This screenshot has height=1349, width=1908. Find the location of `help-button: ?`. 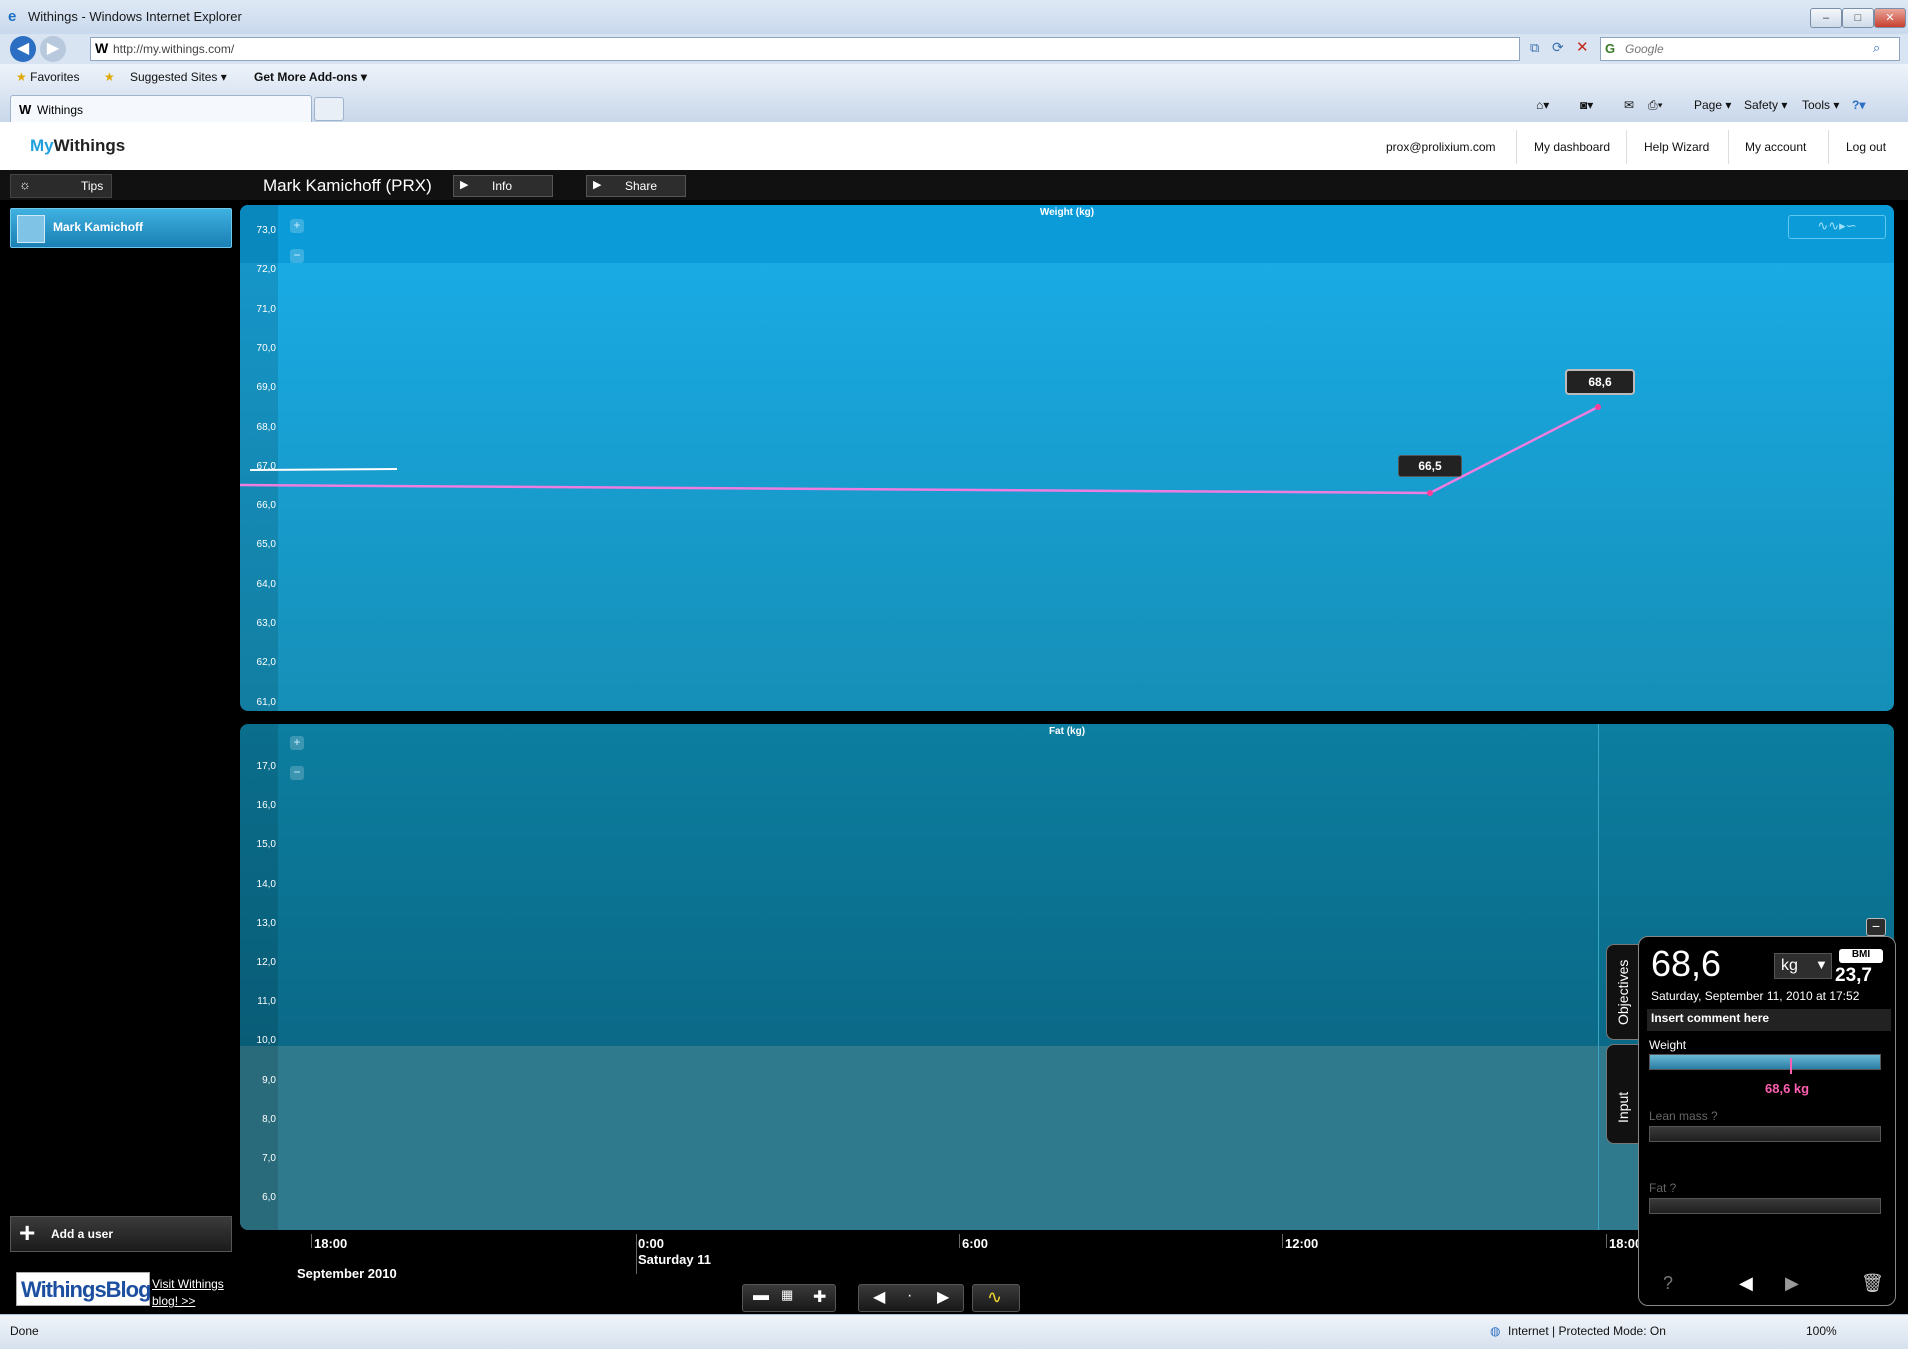

help-button: ? is located at coordinates (1668, 1283).